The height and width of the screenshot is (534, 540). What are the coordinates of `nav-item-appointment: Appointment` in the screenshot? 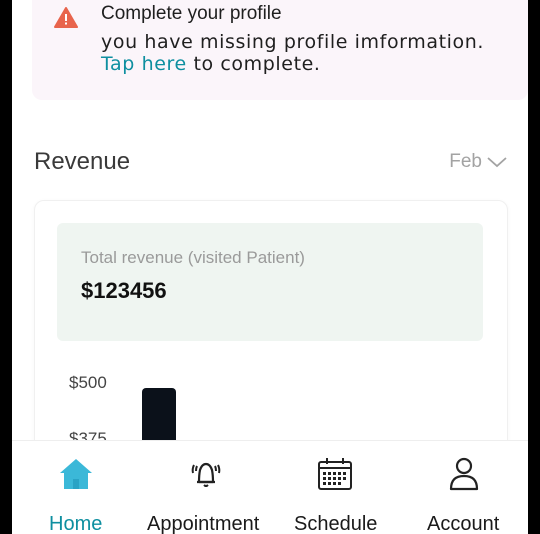 It's located at (207, 487).